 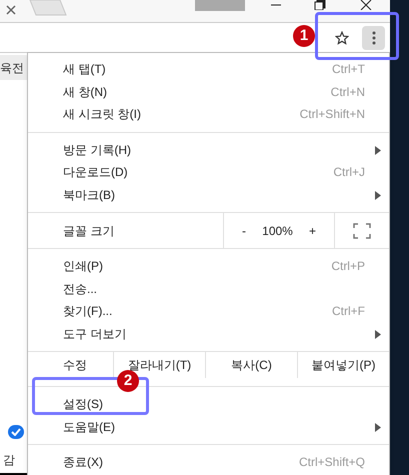 I want to click on edit-button: 복사(C), so click(x=251, y=365).